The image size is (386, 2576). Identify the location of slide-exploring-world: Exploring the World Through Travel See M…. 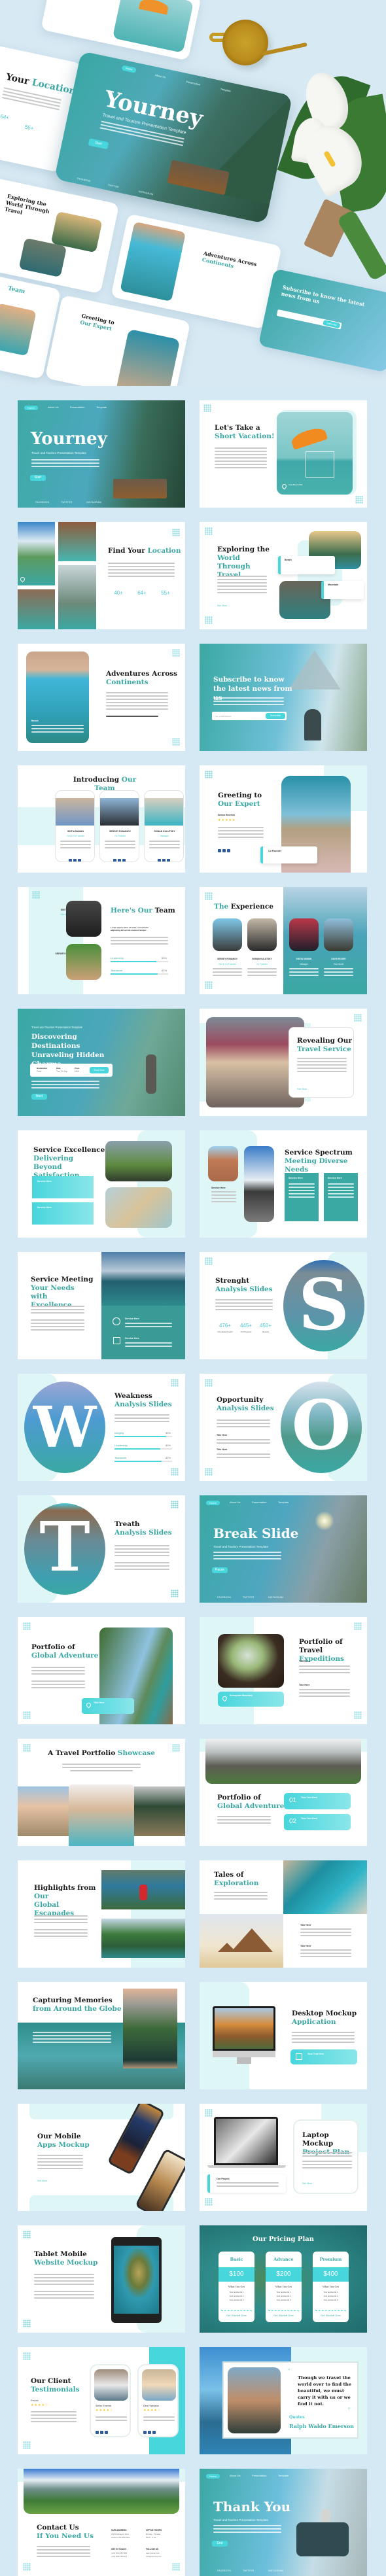
(283, 575).